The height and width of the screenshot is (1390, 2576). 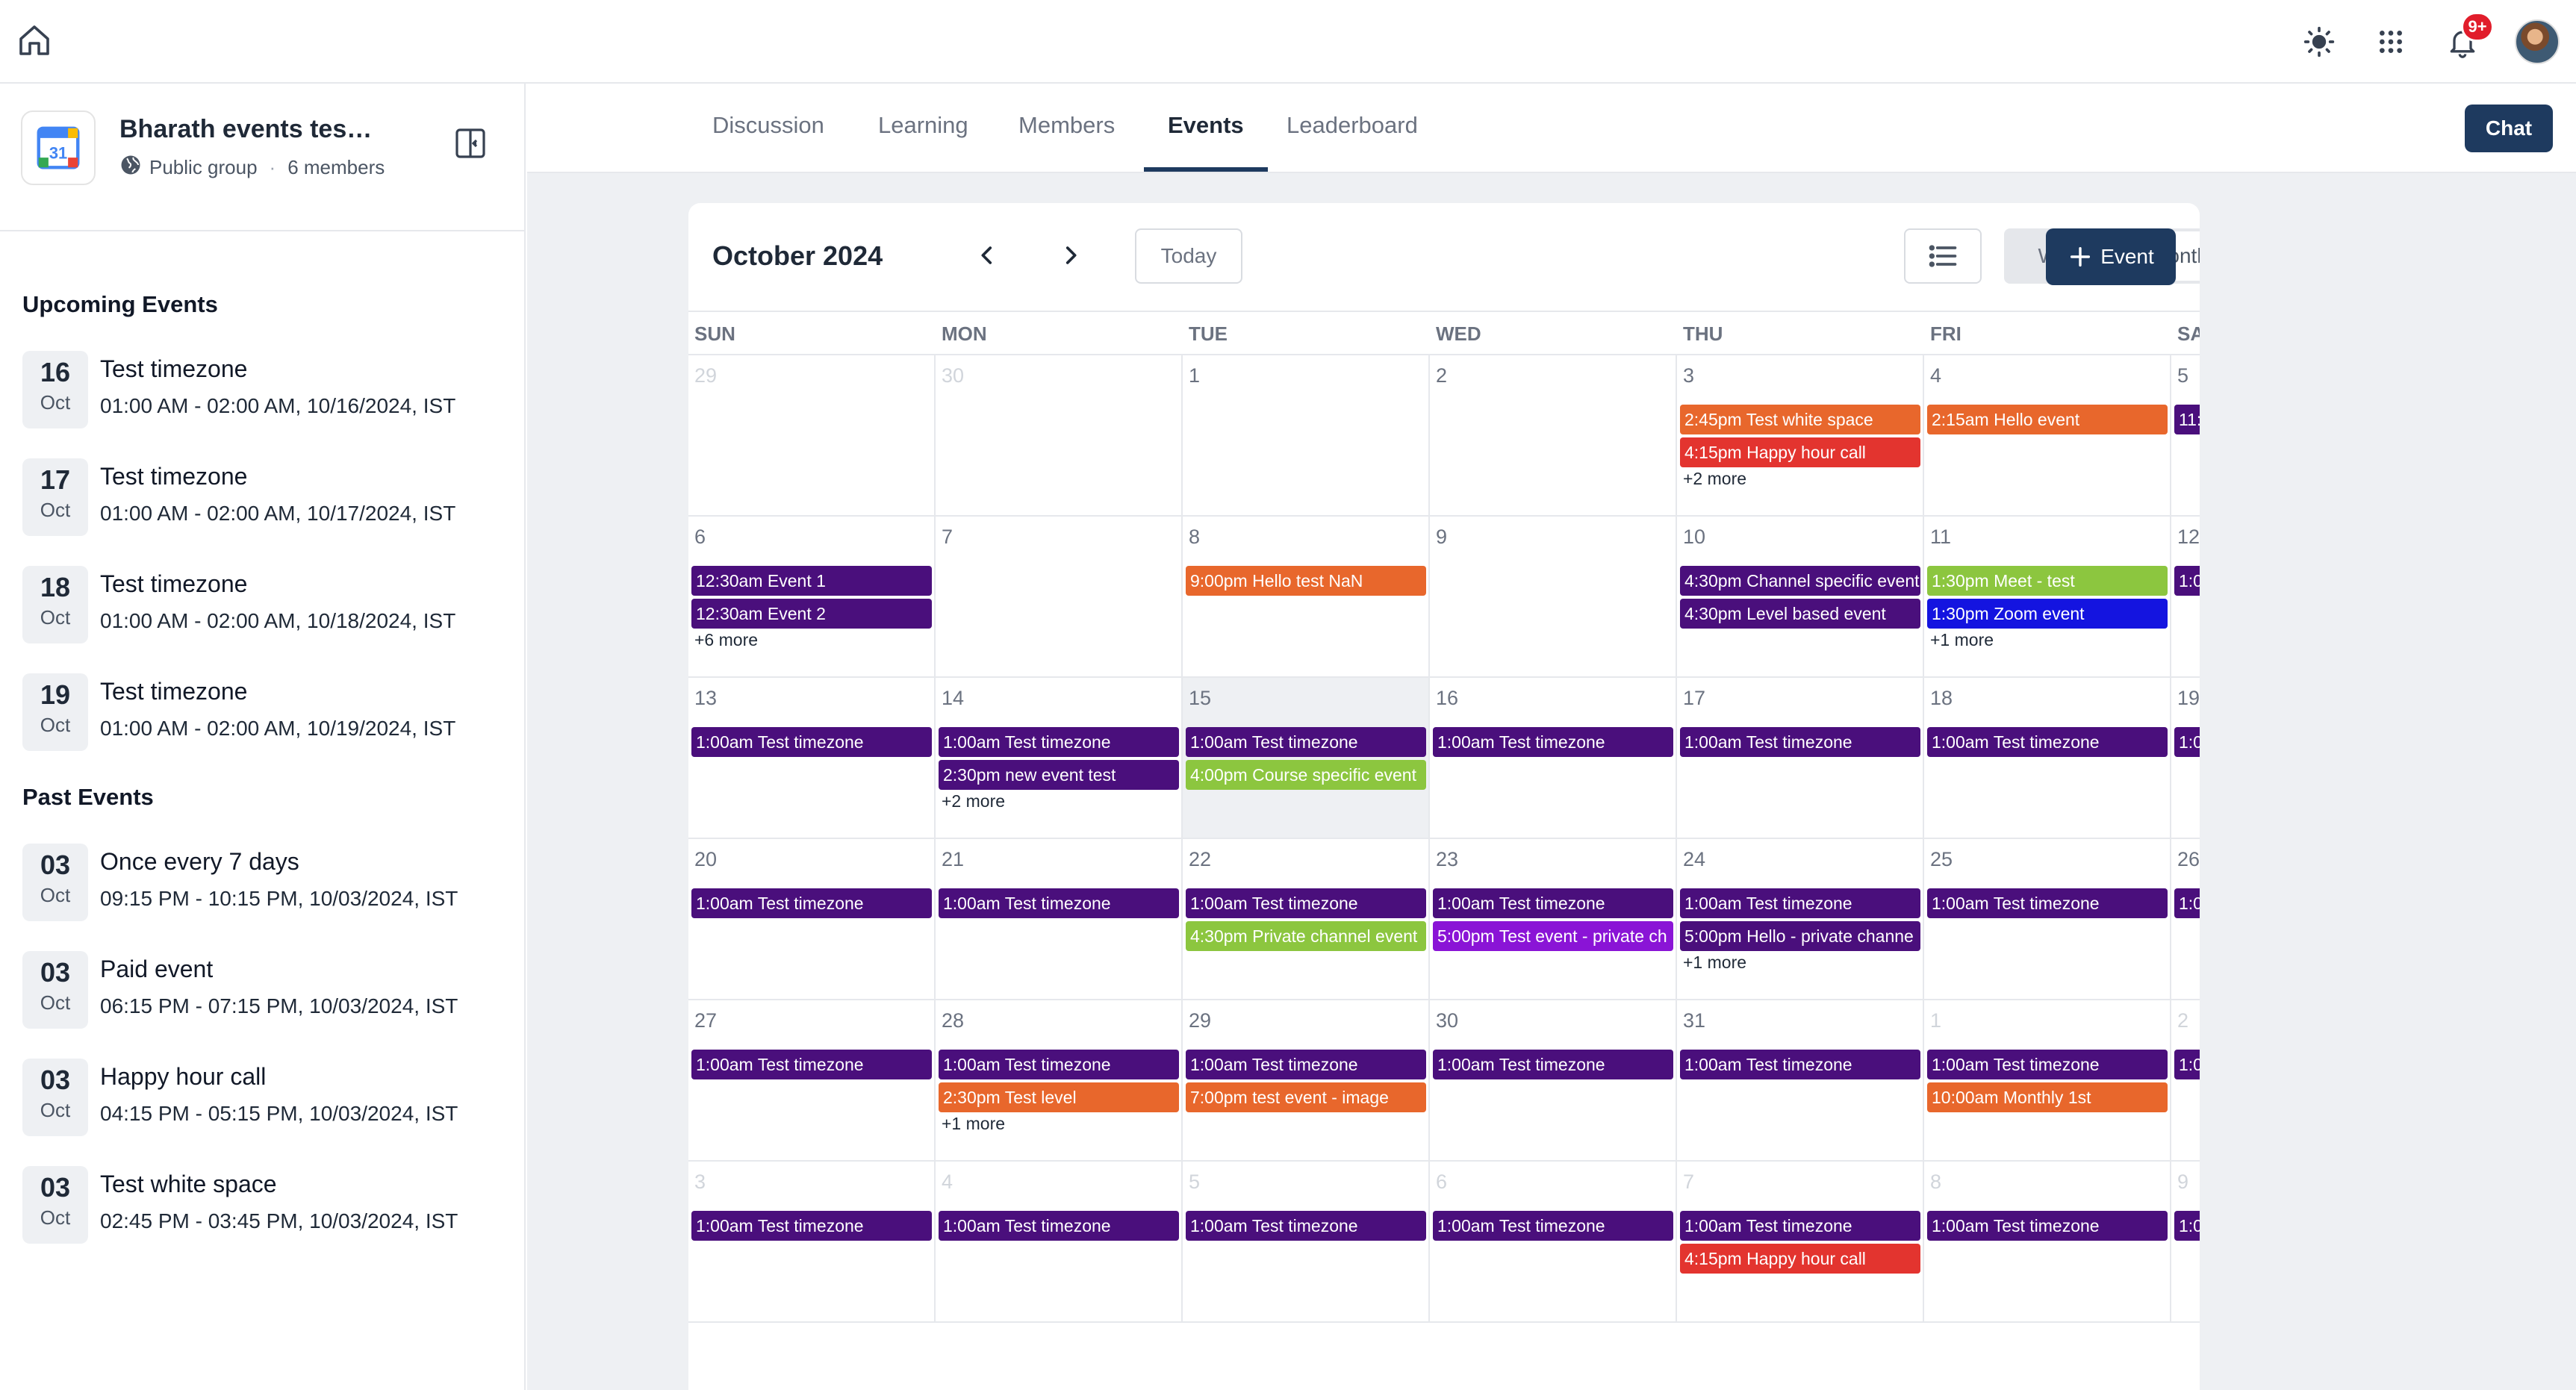 What do you see at coordinates (1306, 1243) in the screenshot?
I see `calendar-day-cell: 5 1:00am Test timezone` at bounding box center [1306, 1243].